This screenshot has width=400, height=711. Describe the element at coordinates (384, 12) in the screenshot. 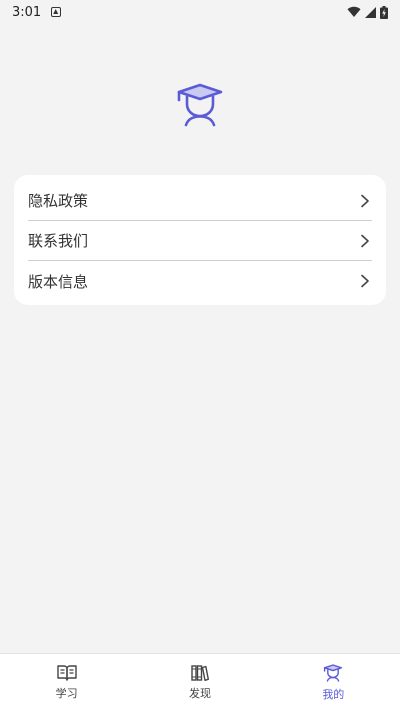

I see `battery-charging-icon` at that location.